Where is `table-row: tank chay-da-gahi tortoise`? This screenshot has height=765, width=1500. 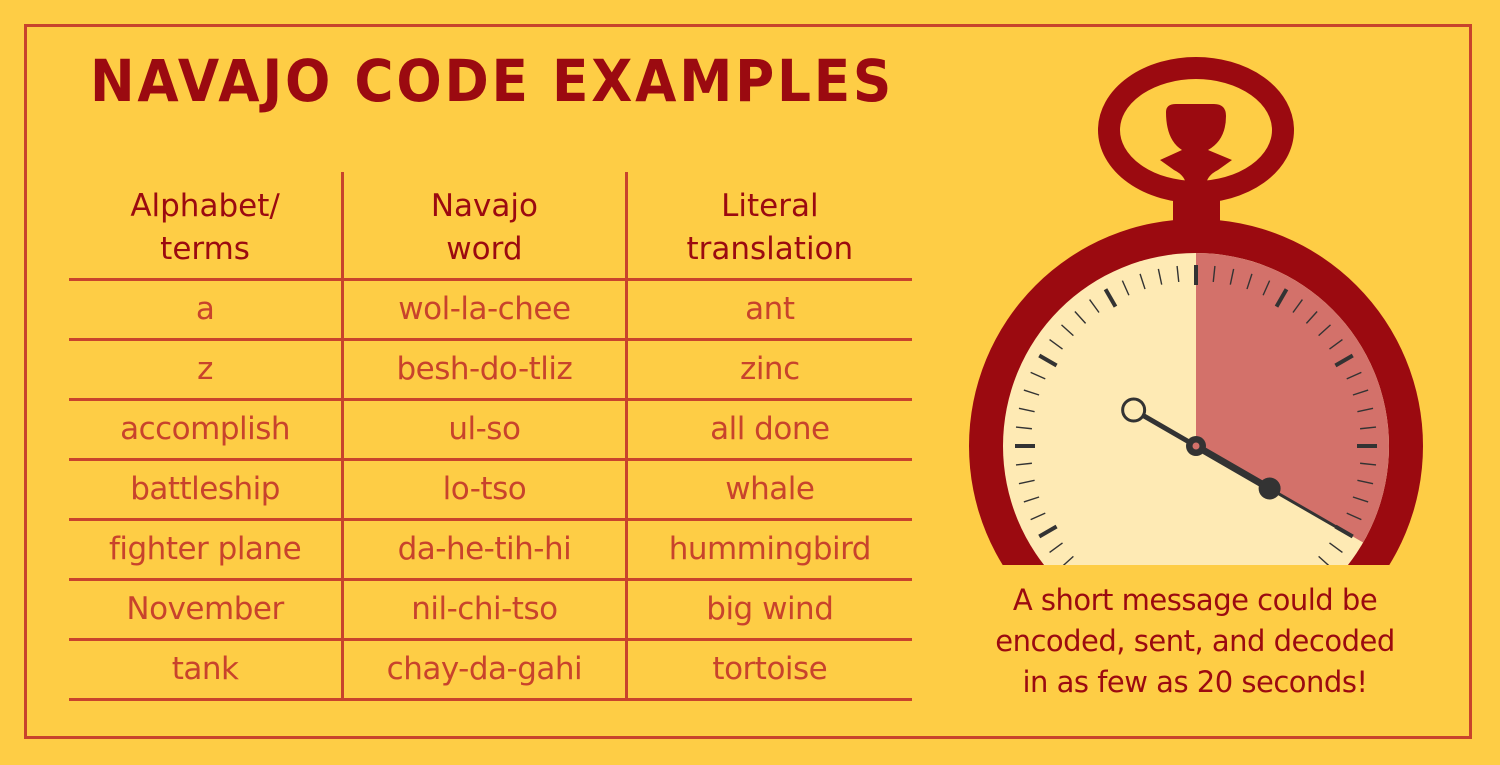
table-row: tank chay-da-gahi tortoise is located at coordinates (490, 670).